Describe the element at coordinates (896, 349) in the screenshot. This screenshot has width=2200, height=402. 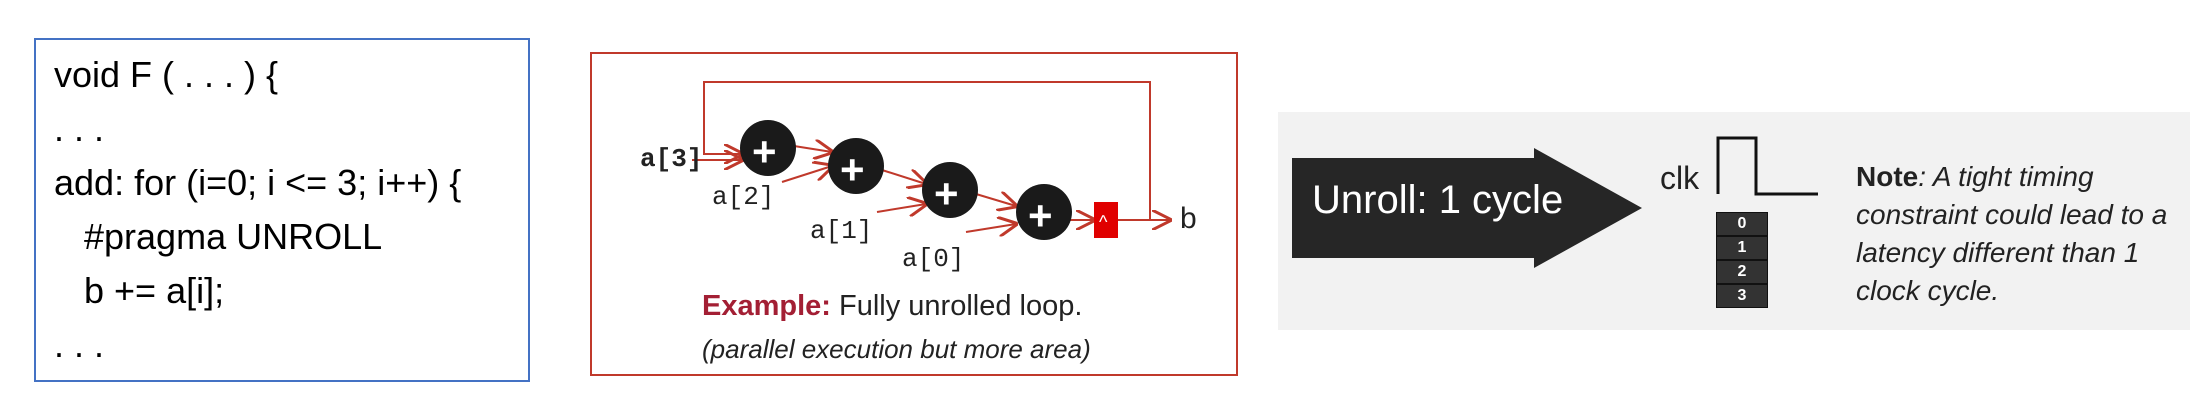
I see `area-note: (parallel execution but more area)` at that location.